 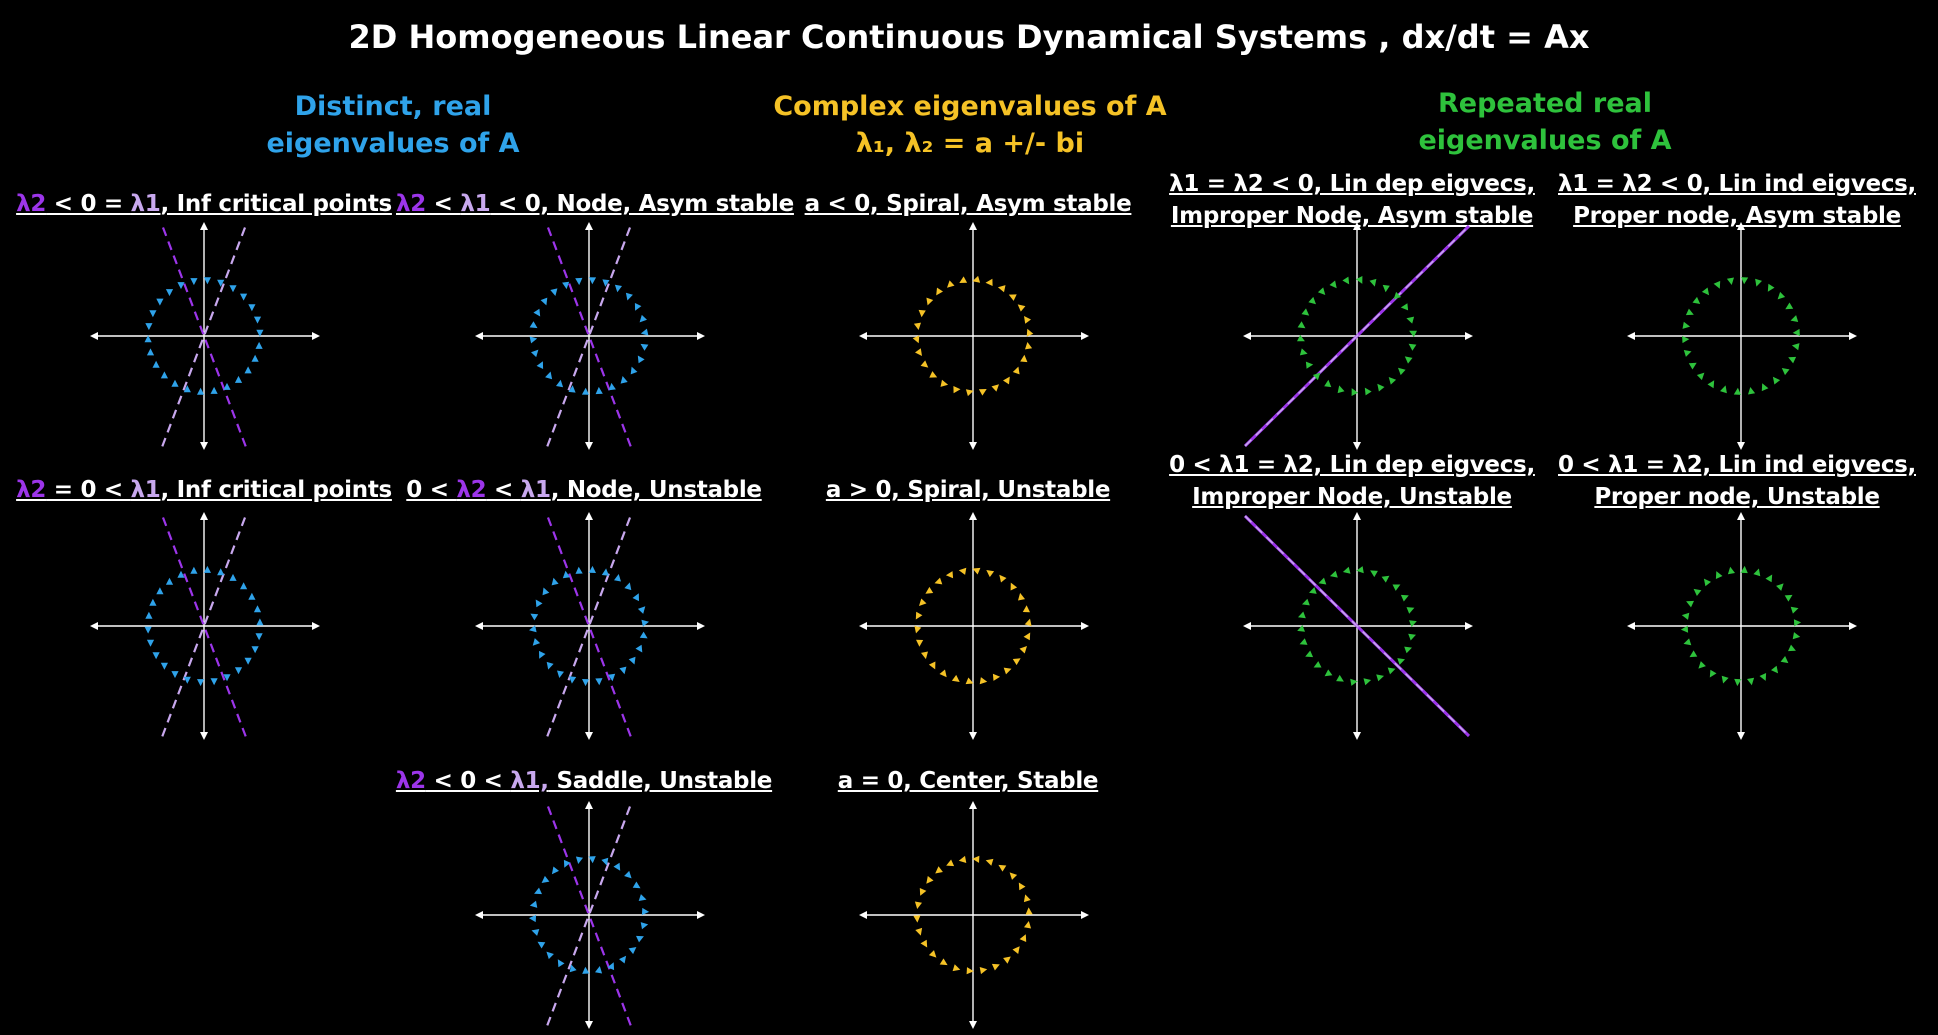 What do you see at coordinates (88, 204) in the screenshot?
I see `label-text: < 0 =` at bounding box center [88, 204].